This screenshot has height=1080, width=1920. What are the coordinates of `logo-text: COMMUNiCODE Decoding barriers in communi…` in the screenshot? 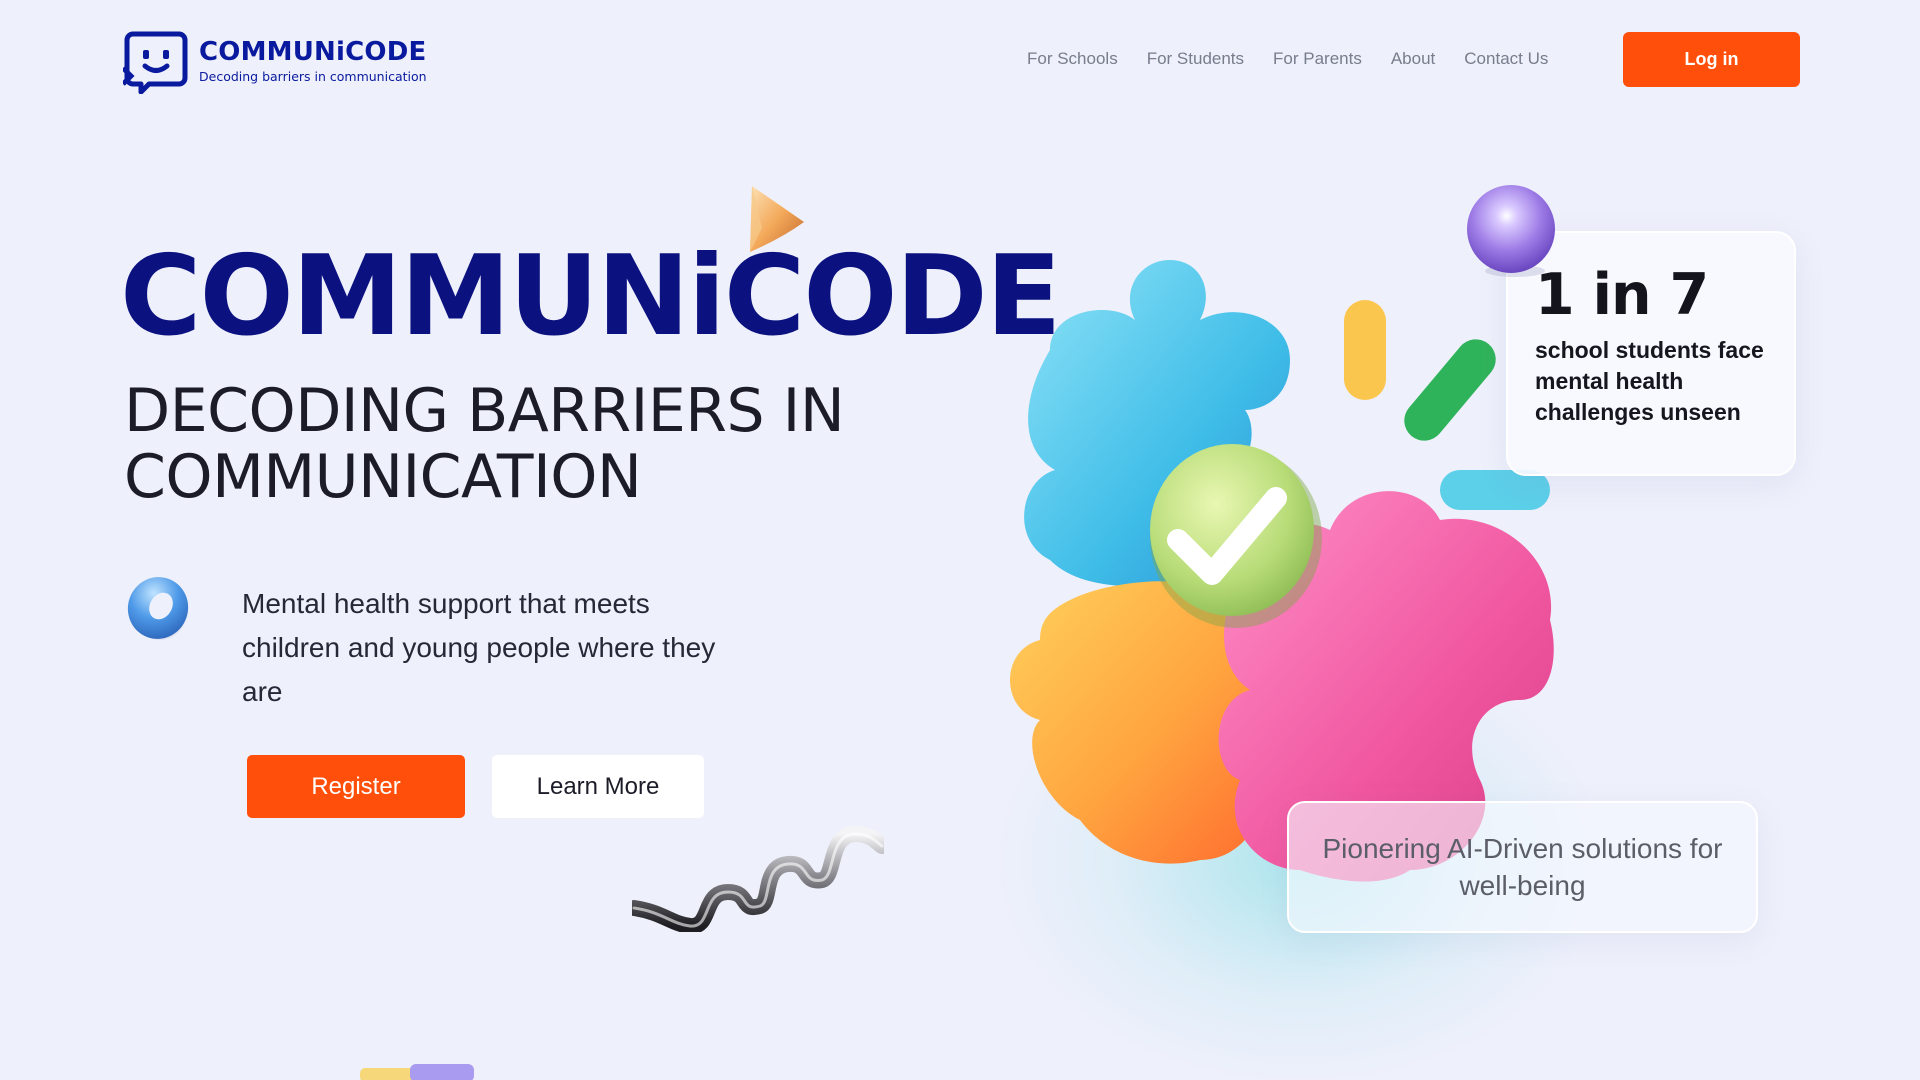 It's located at (313, 61).